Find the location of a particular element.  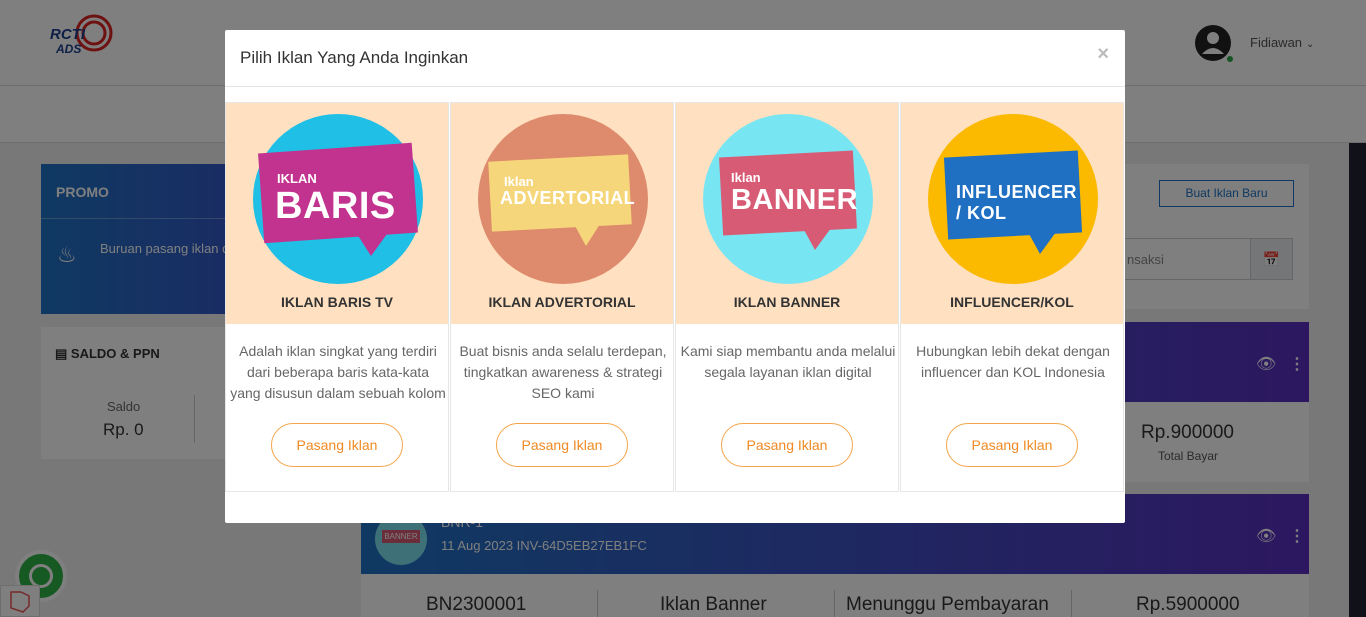

baris-illustration: IKLAN BARIS is located at coordinates (338, 199).